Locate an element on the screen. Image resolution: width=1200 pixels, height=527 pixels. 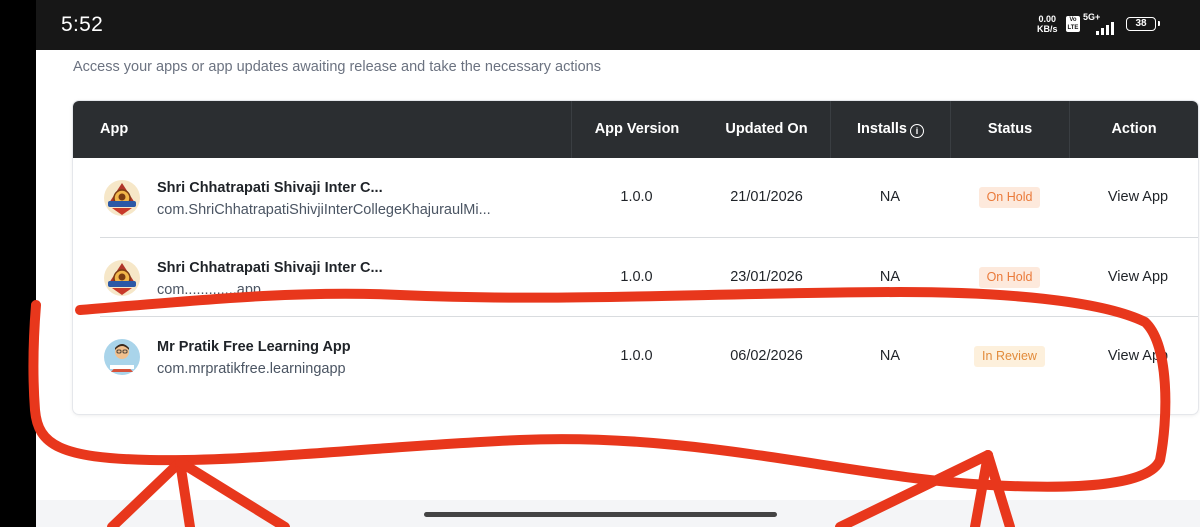
home-indicator is located at coordinates (600, 514).